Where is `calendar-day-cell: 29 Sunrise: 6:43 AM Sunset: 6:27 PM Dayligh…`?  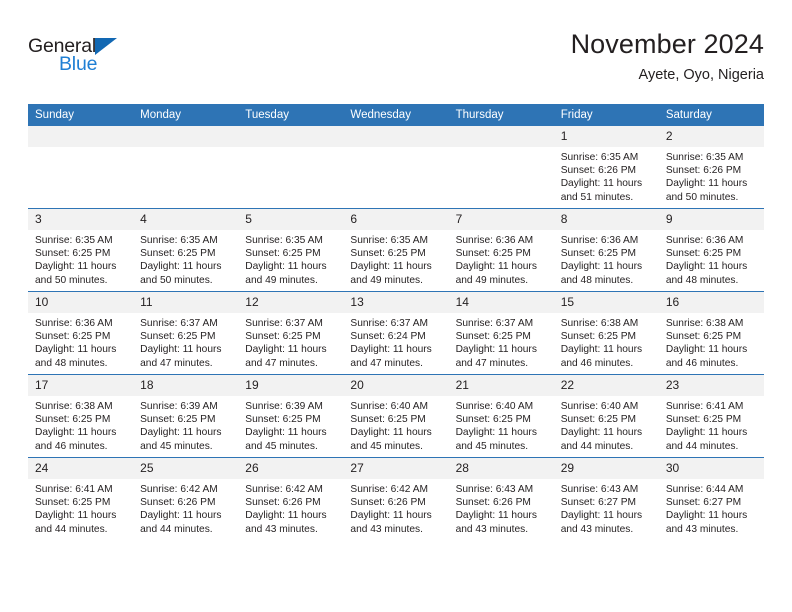 calendar-day-cell: 29 Sunrise: 6:43 AM Sunset: 6:27 PM Dayligh… is located at coordinates (606, 498).